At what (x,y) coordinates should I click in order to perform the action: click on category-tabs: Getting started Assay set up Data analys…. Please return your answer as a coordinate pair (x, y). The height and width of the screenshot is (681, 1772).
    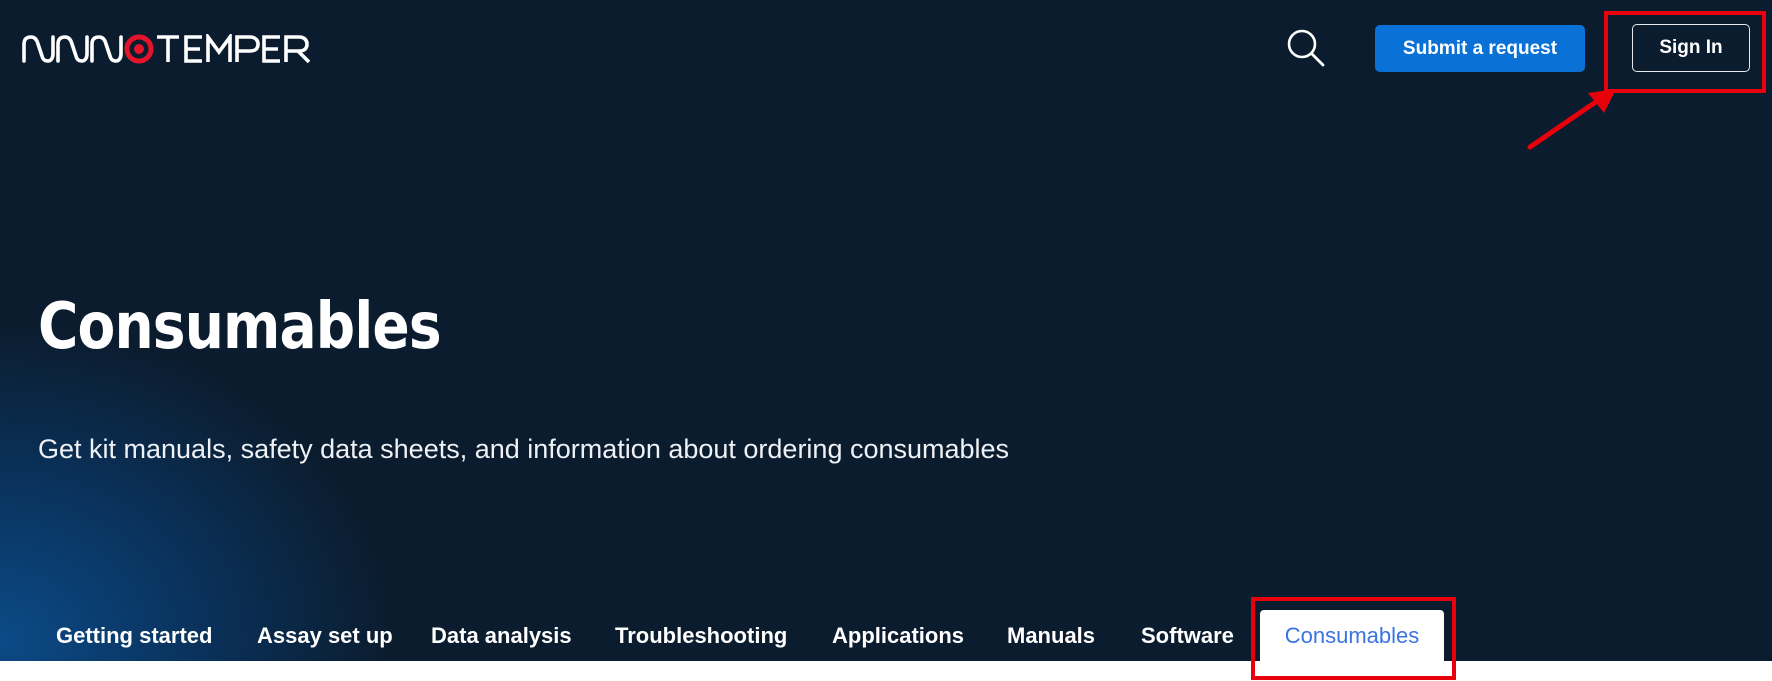
    Looking at the image, I should click on (886, 635).